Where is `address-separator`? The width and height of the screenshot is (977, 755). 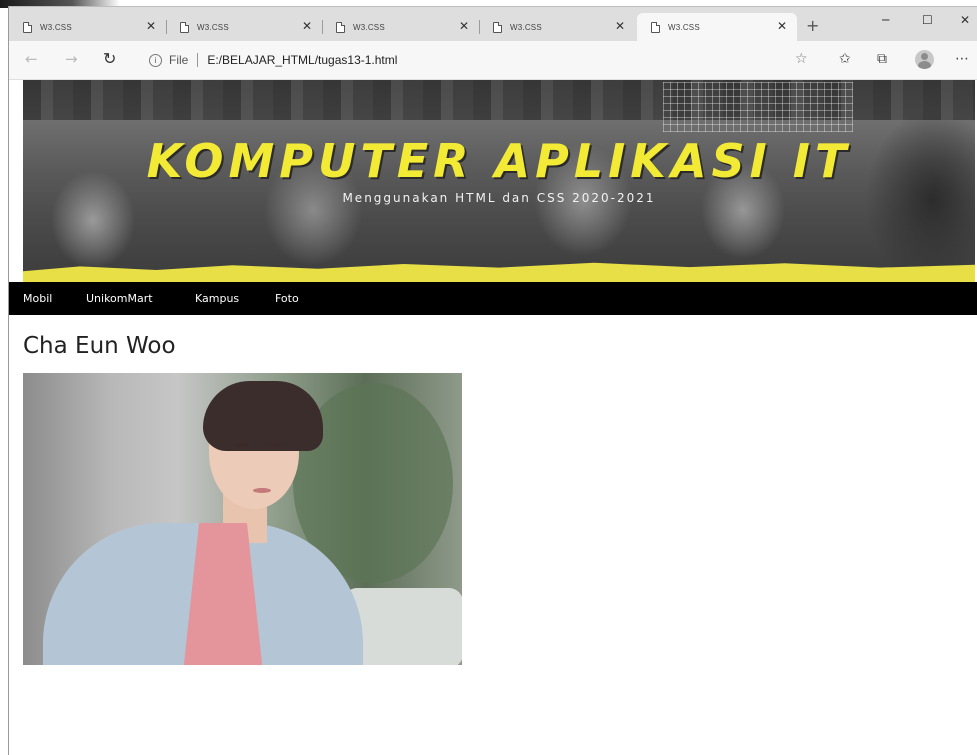 address-separator is located at coordinates (198, 60).